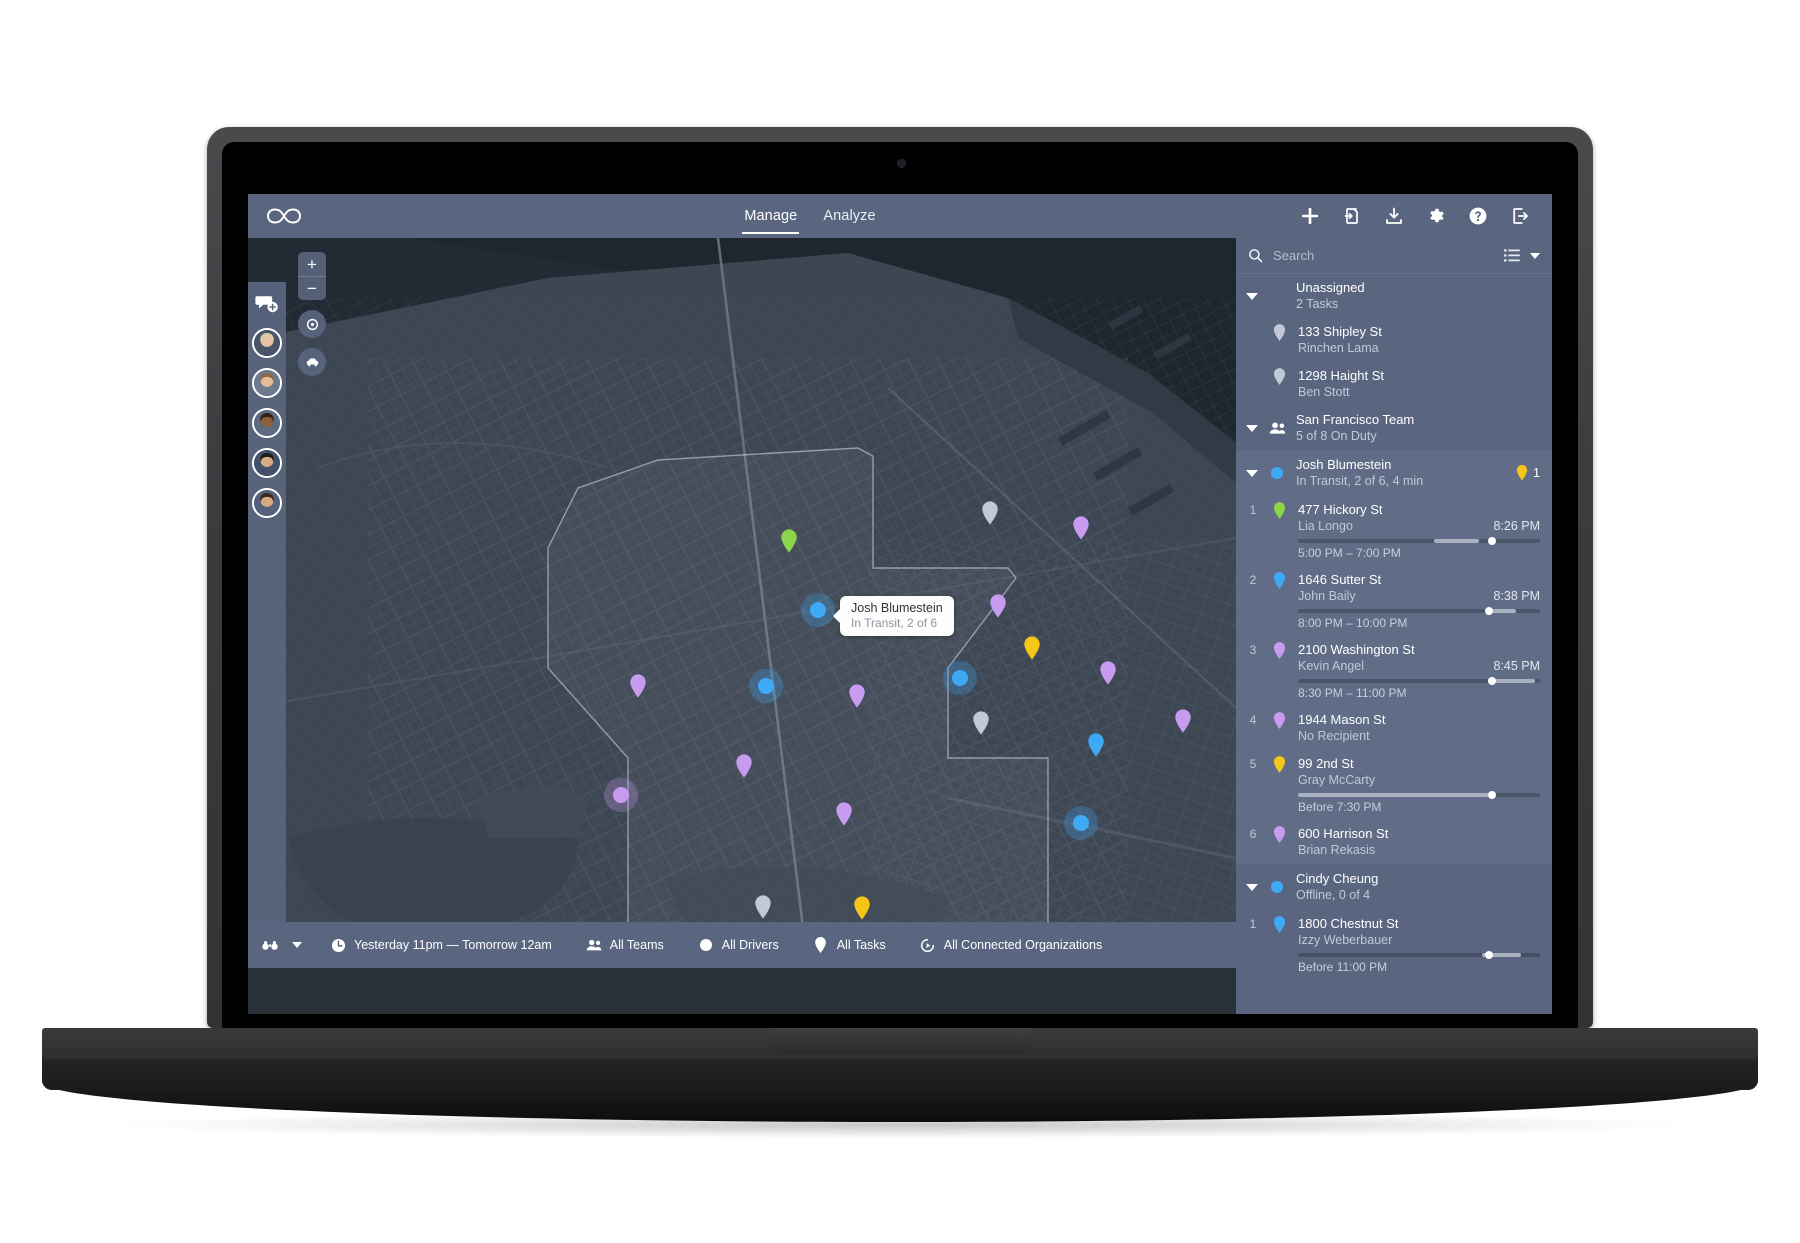 Image resolution: width=1800 pixels, height=1243 pixels. What do you see at coordinates (1478, 216) in the screenshot?
I see `help-icon` at bounding box center [1478, 216].